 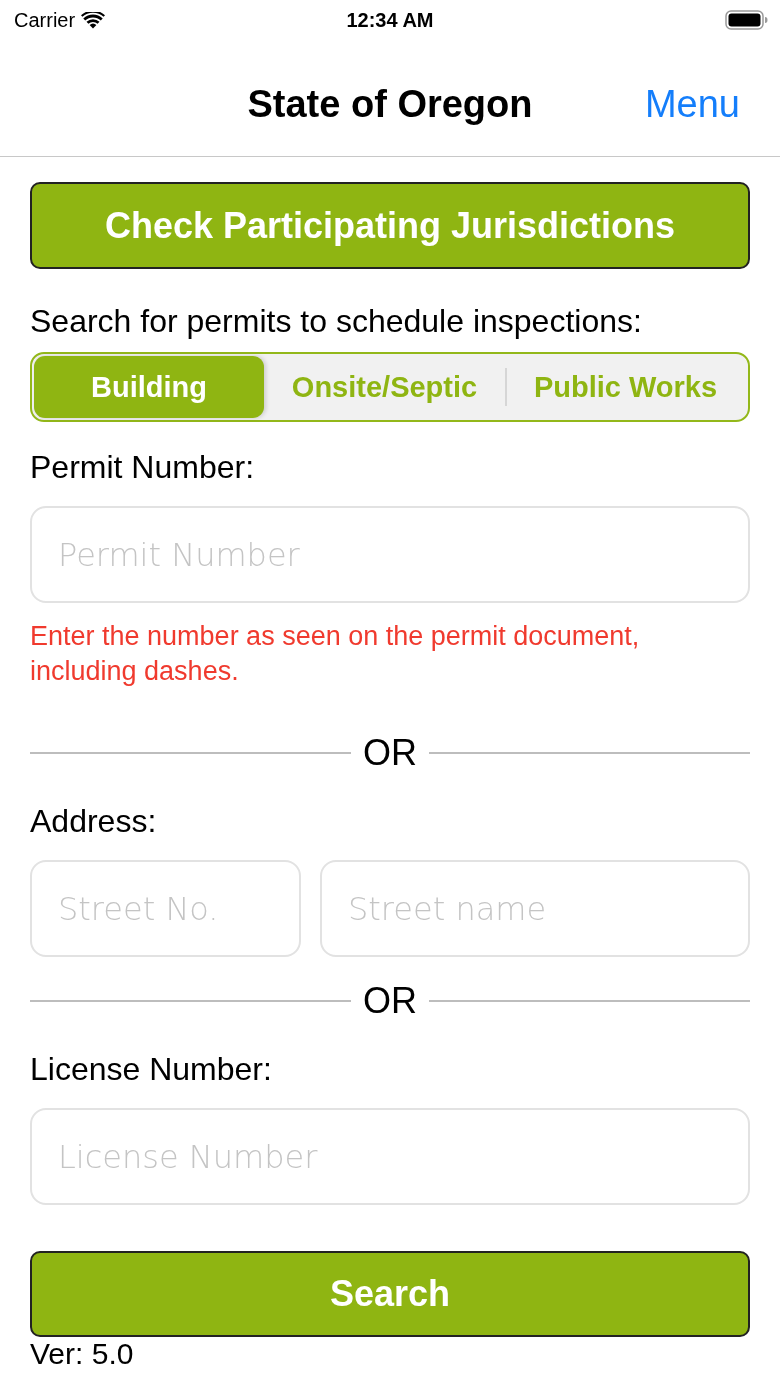 What do you see at coordinates (165, 908) in the screenshot?
I see `text-field: Street No.` at bounding box center [165, 908].